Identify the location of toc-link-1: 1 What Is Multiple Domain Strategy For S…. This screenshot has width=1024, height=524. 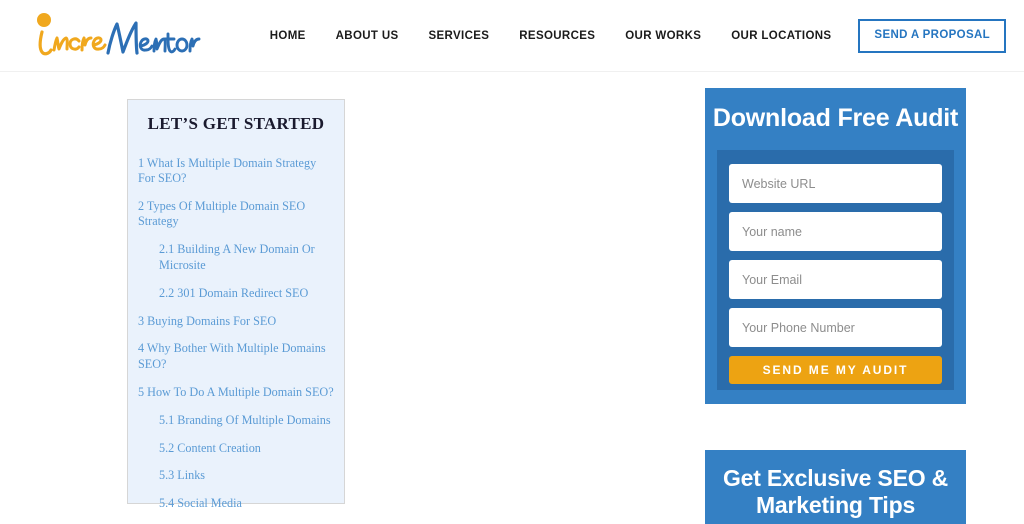
(236, 171).